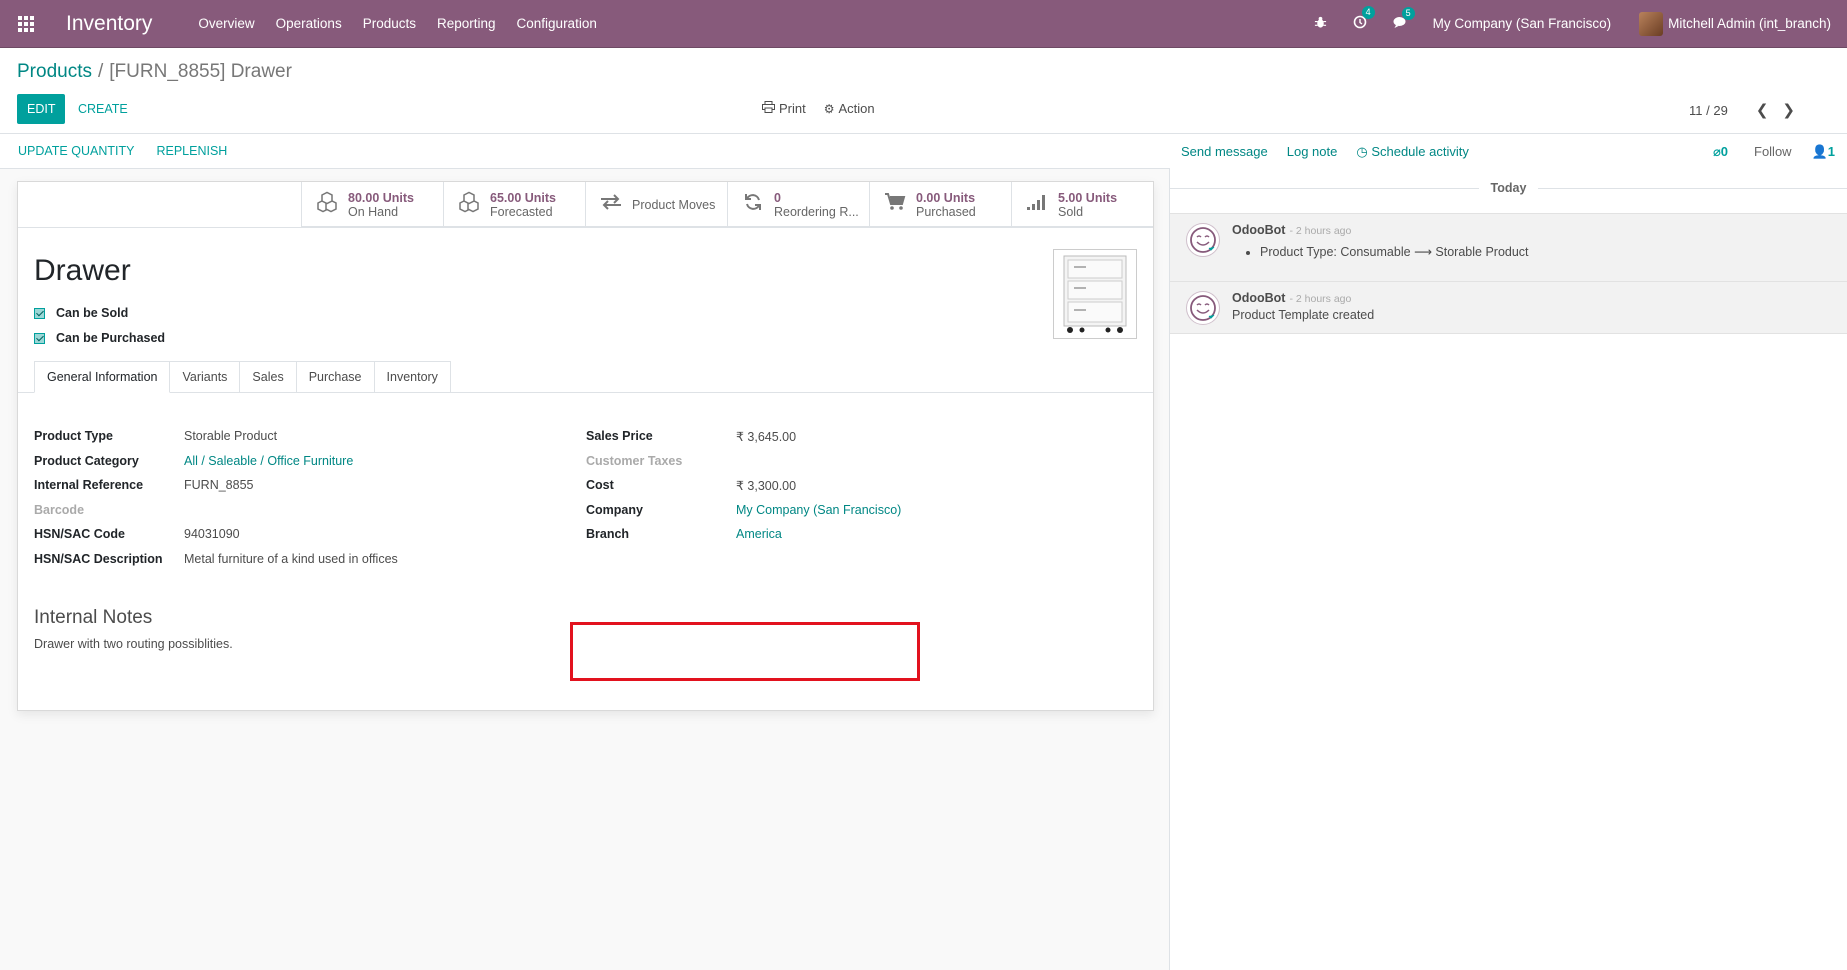  Describe the element at coordinates (1320, 24) in the screenshot. I see `bug-icon` at that location.